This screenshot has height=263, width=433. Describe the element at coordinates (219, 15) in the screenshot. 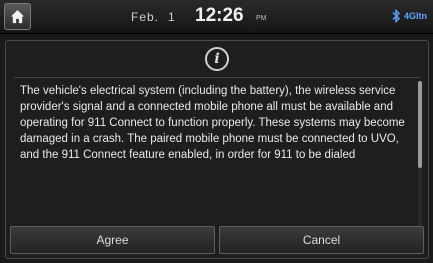

I see `clock-time: 12:26` at that location.